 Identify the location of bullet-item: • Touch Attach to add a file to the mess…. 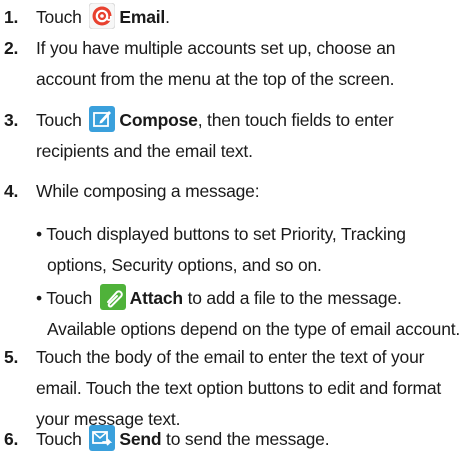
(251, 314).